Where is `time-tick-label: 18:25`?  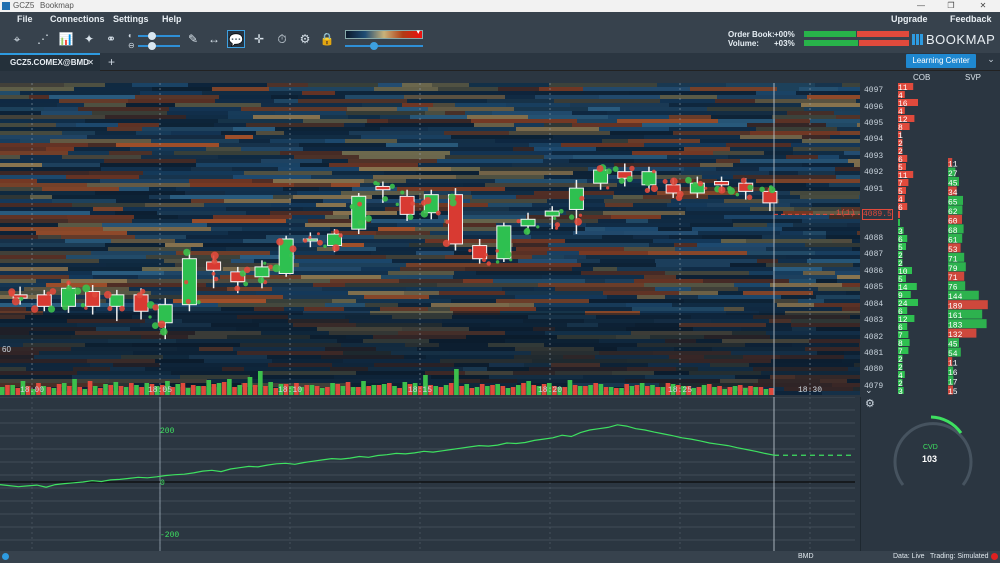 time-tick-label: 18:25 is located at coordinates (680, 390).